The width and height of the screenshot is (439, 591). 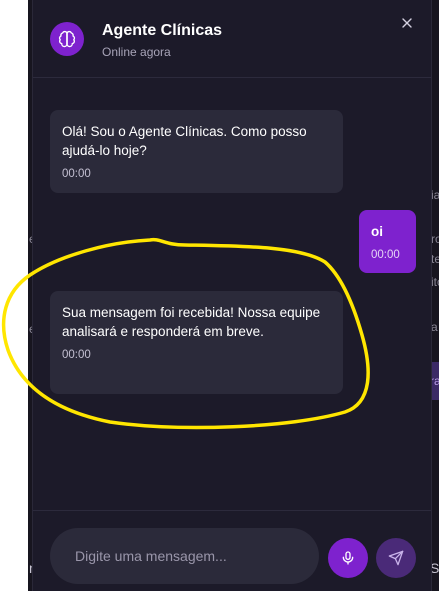 What do you see at coordinates (407, 23) in the screenshot?
I see `close-icon` at bounding box center [407, 23].